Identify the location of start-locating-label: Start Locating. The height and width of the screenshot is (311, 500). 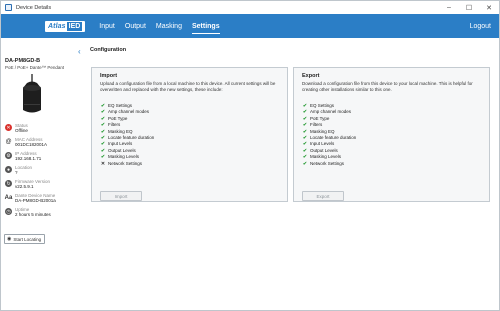
(27, 239).